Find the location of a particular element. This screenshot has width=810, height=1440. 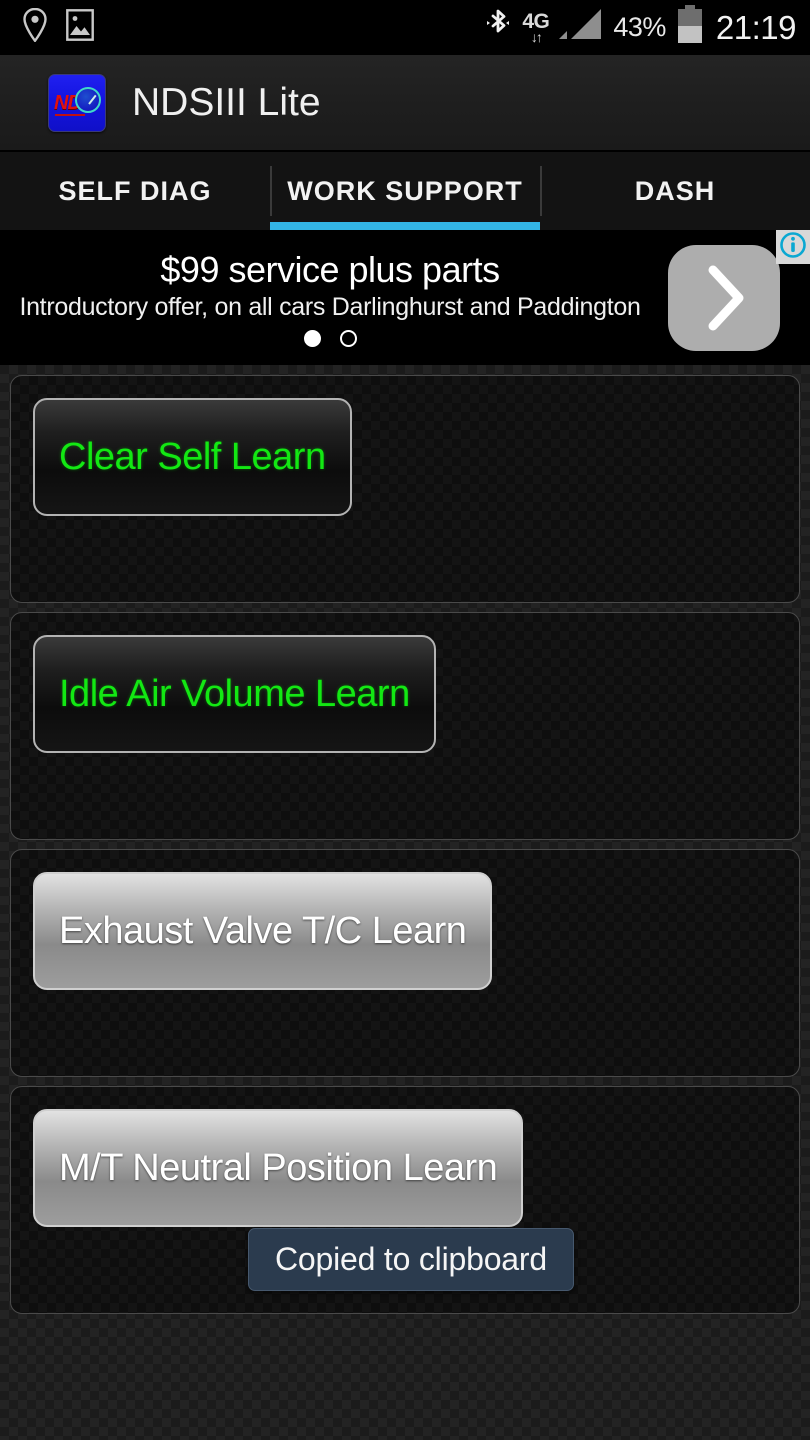

battery-percent-label: 43% is located at coordinates (639, 27).